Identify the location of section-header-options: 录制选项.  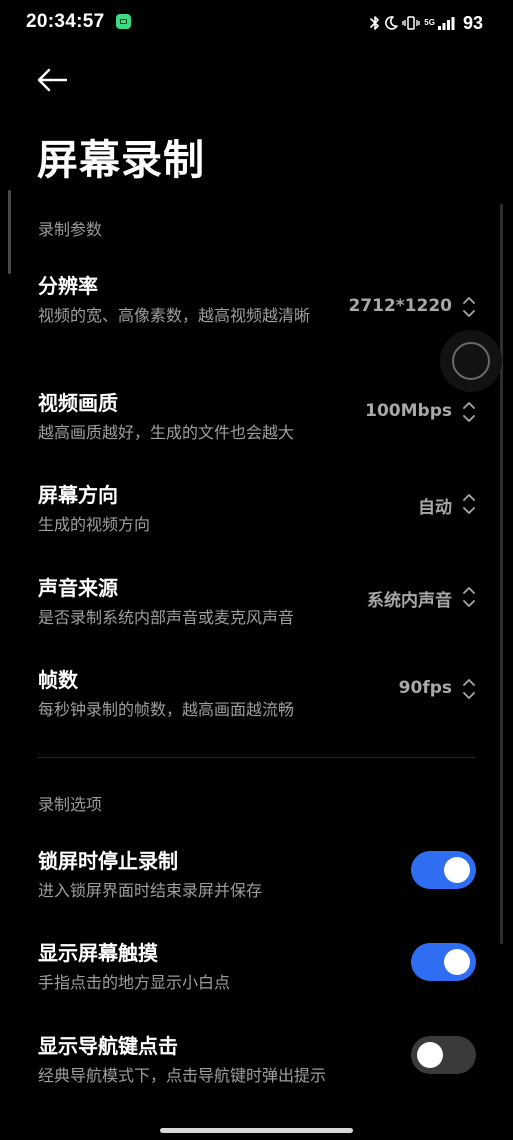
(70, 804).